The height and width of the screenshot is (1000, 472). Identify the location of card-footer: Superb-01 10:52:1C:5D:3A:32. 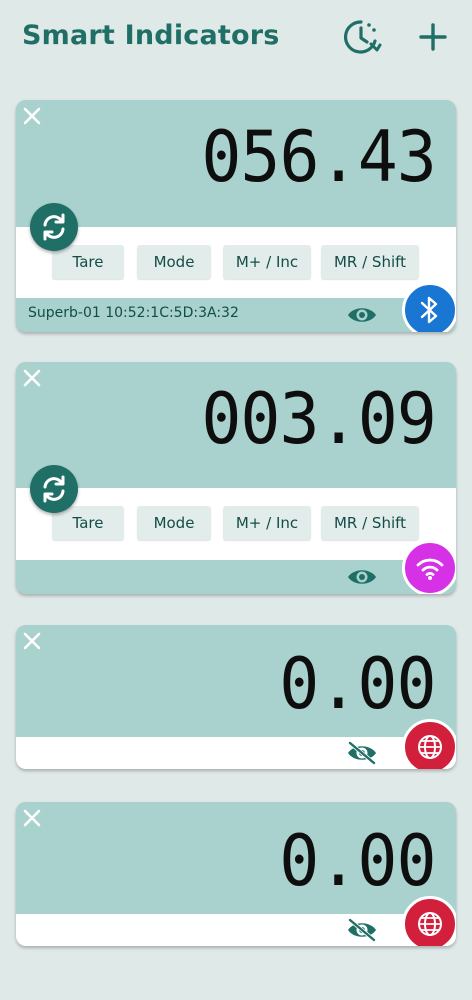
(236, 315).